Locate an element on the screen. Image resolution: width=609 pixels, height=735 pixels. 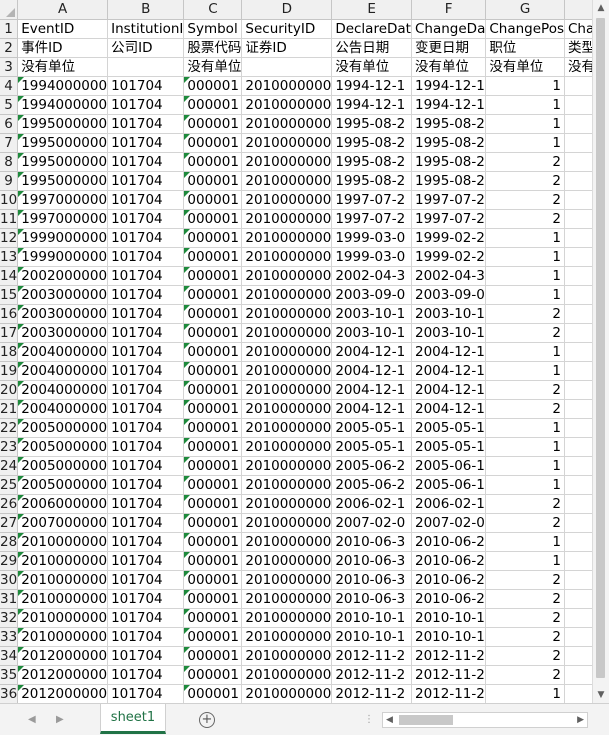
cell: 2005-06-2 is located at coordinates (371, 485).